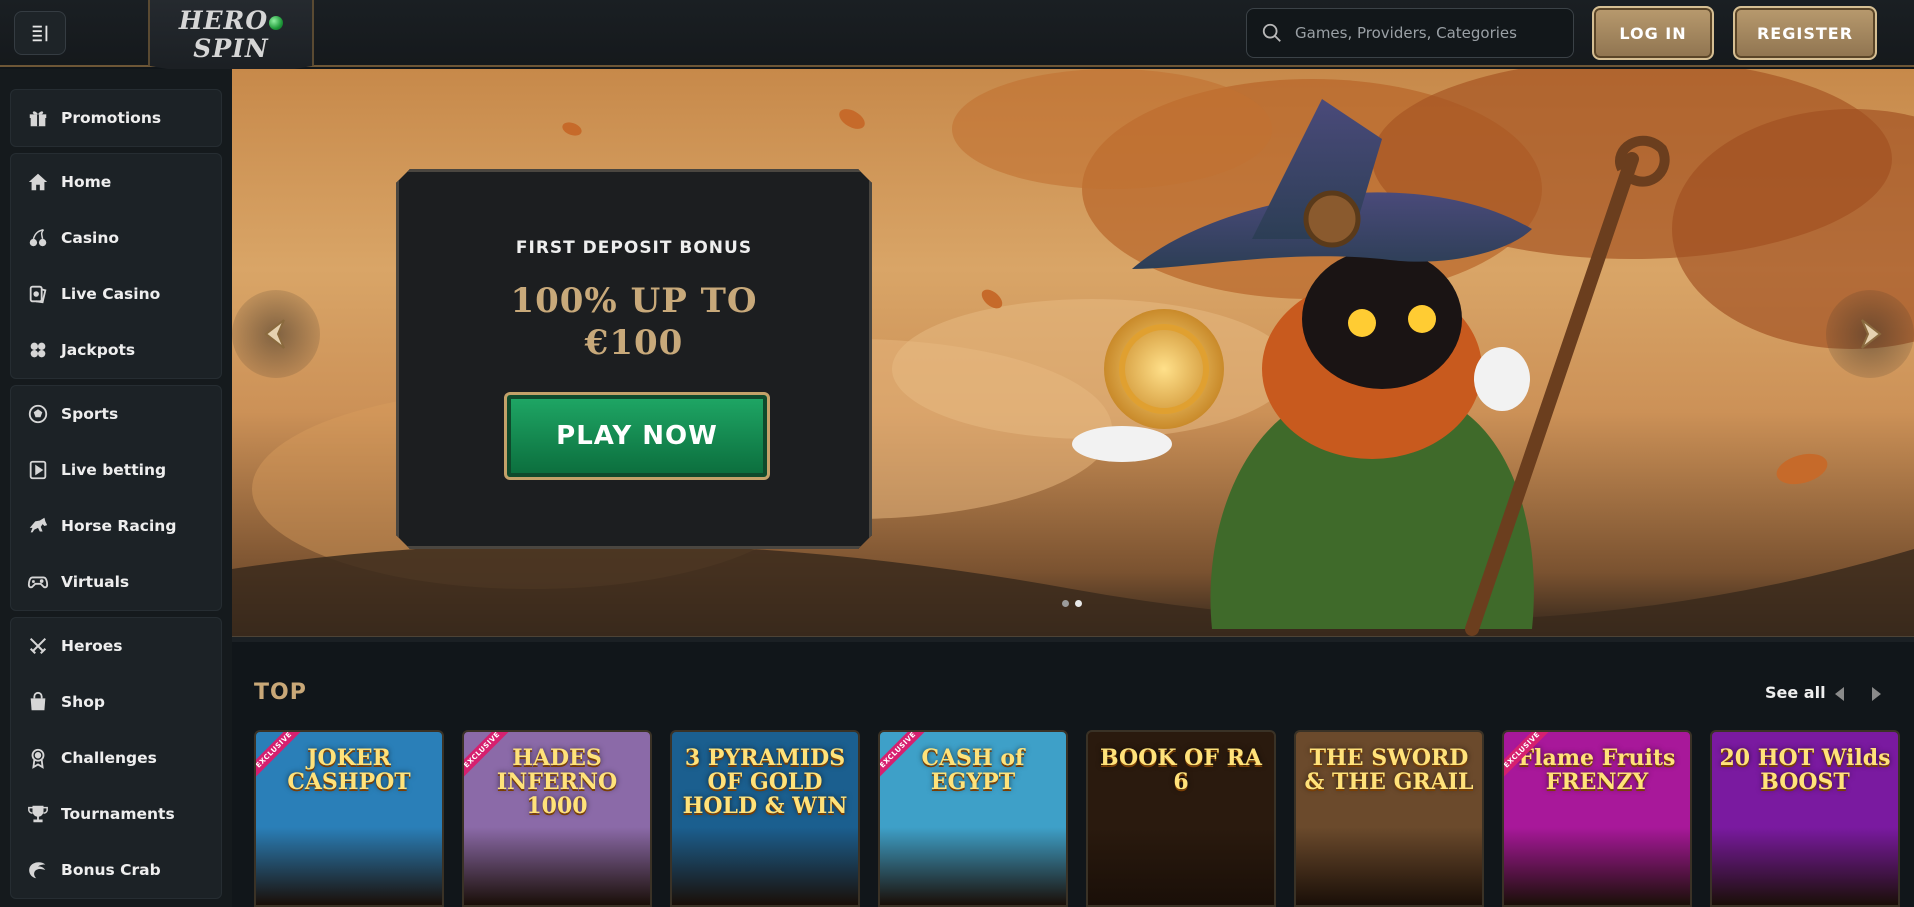 The height and width of the screenshot is (907, 1914). Describe the element at coordinates (1430, 33) in the screenshot. I see `search-input` at that location.